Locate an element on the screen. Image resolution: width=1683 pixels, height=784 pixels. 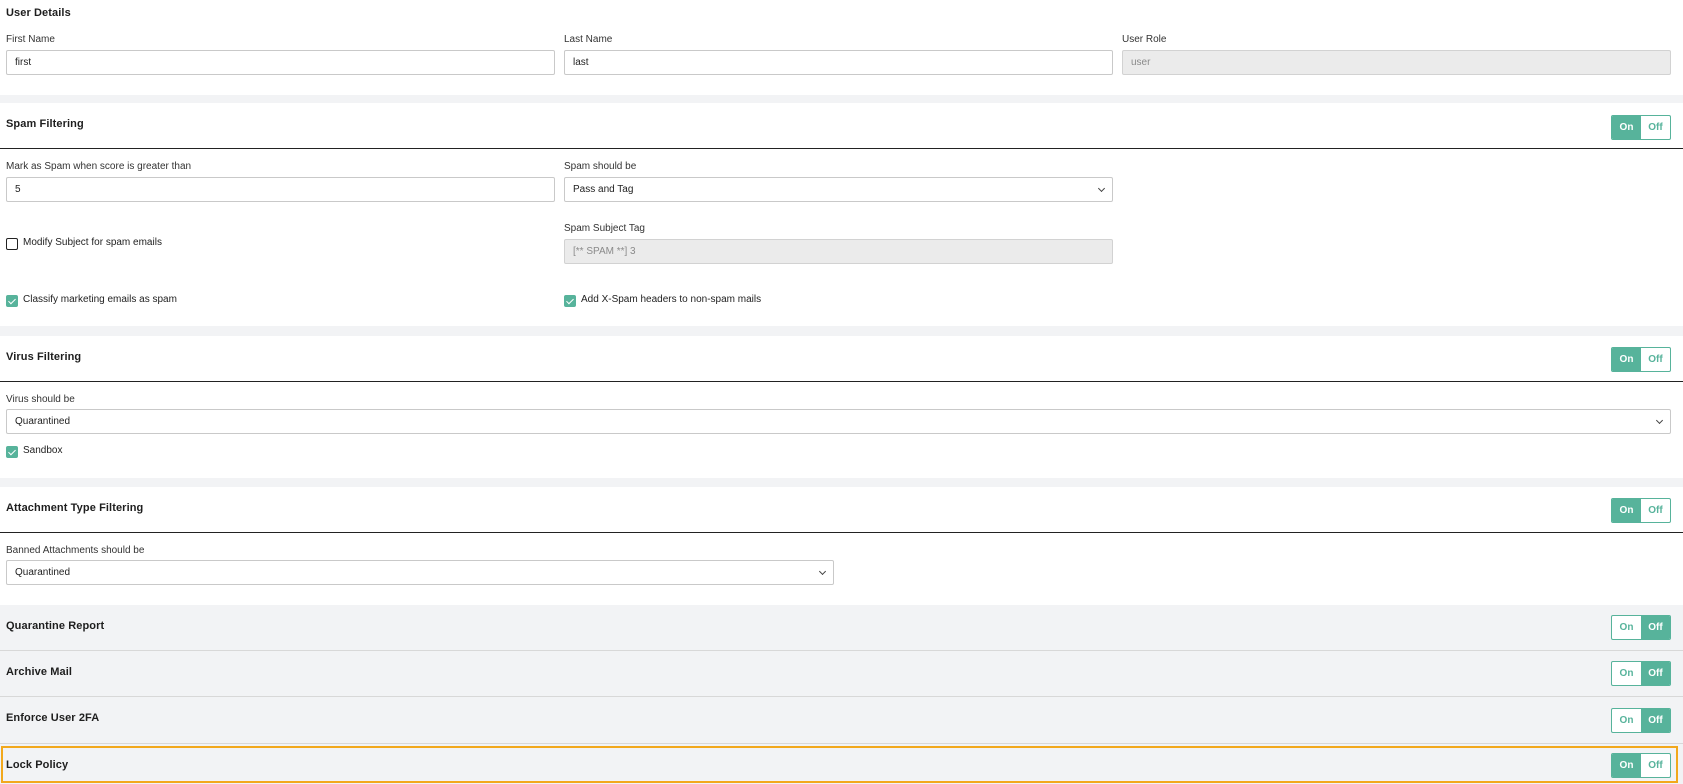
sandbox-checkbox is located at coordinates (12, 452).